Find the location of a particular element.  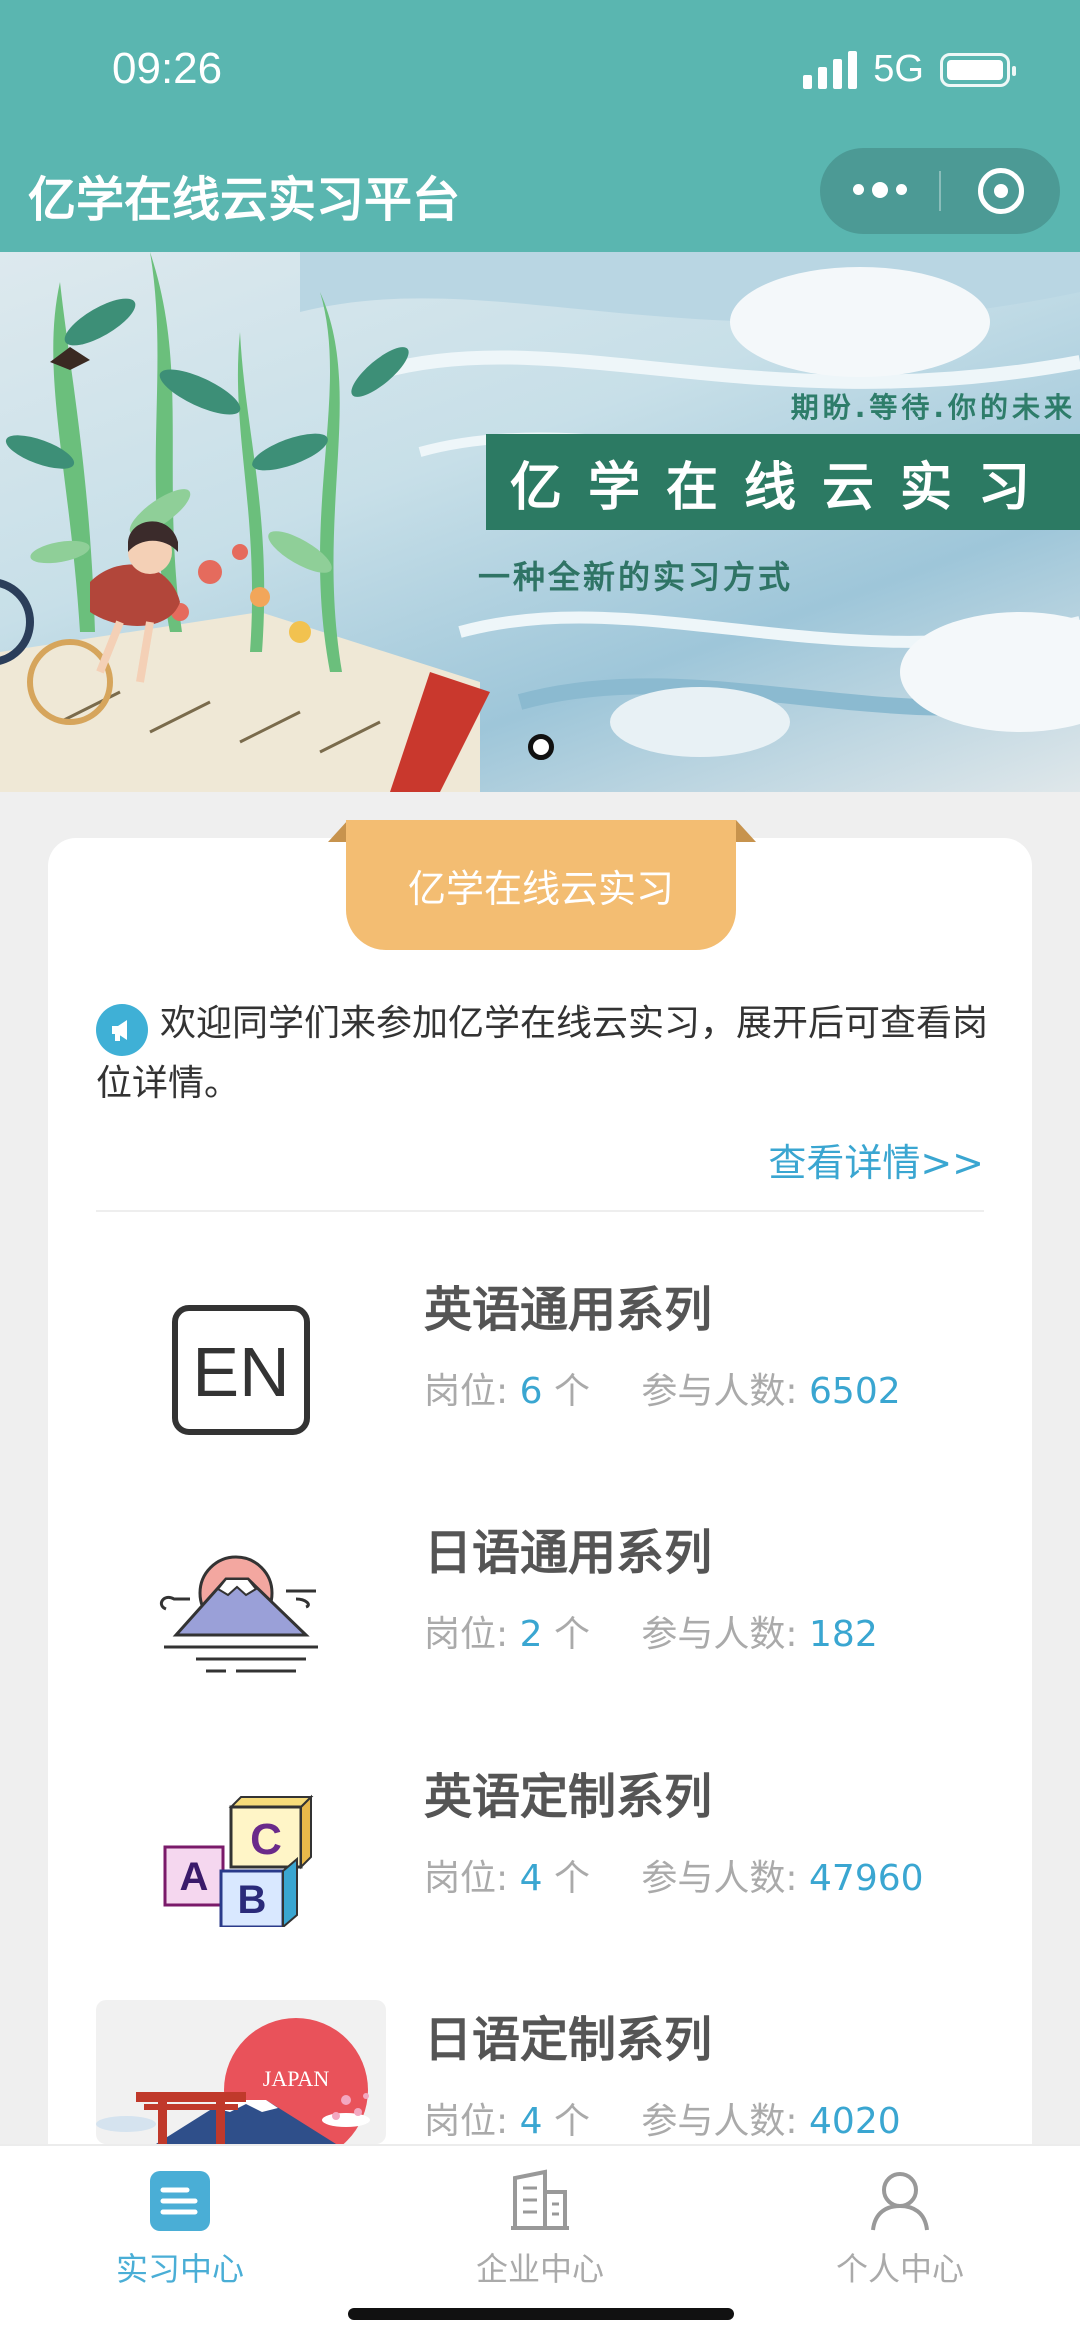

tab-personal-center: 个人中心 is located at coordinates (900, 2229).